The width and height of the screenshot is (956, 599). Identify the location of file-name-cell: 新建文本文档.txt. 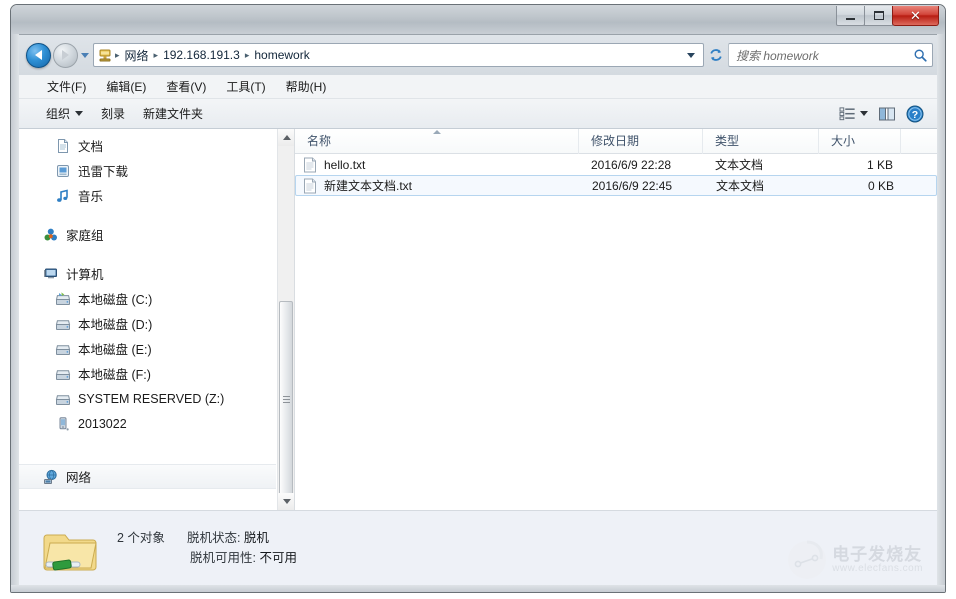
(438, 185).